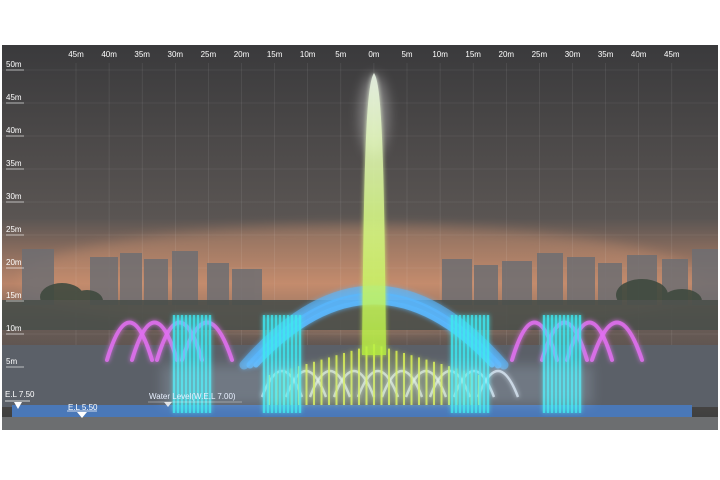 This screenshot has height=480, width=720. What do you see at coordinates (14, 130) in the screenshot?
I see `y-axis-label: 40m` at bounding box center [14, 130].